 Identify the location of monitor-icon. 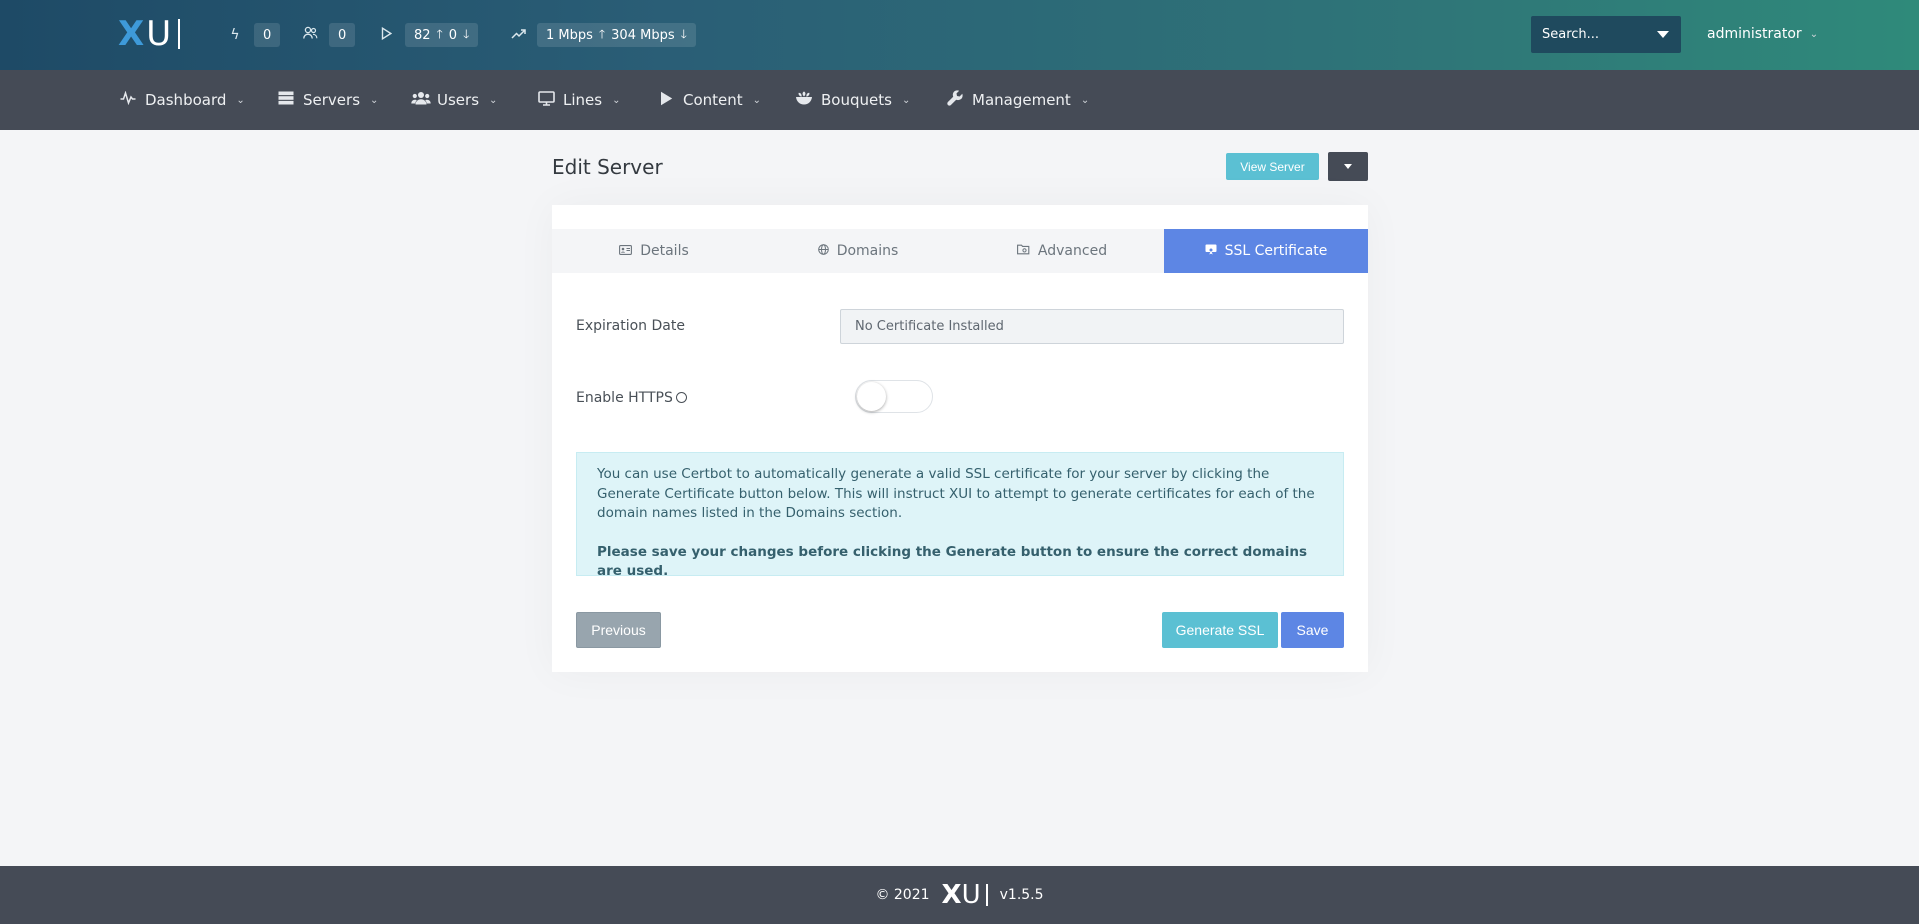
(546, 100).